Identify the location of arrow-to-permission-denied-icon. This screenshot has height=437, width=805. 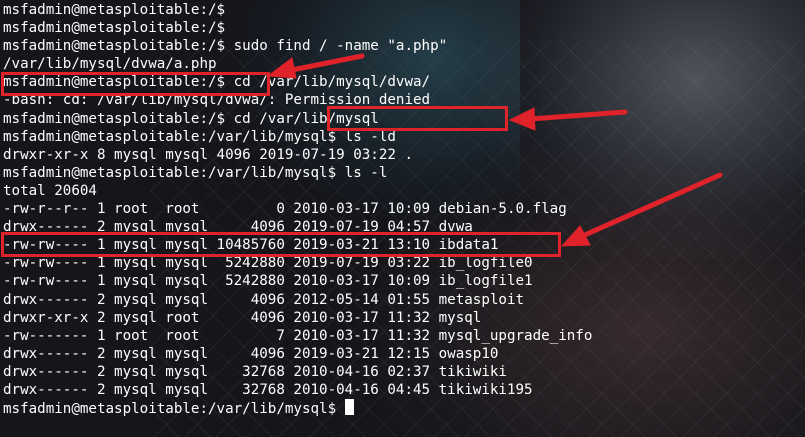
(568, 119).